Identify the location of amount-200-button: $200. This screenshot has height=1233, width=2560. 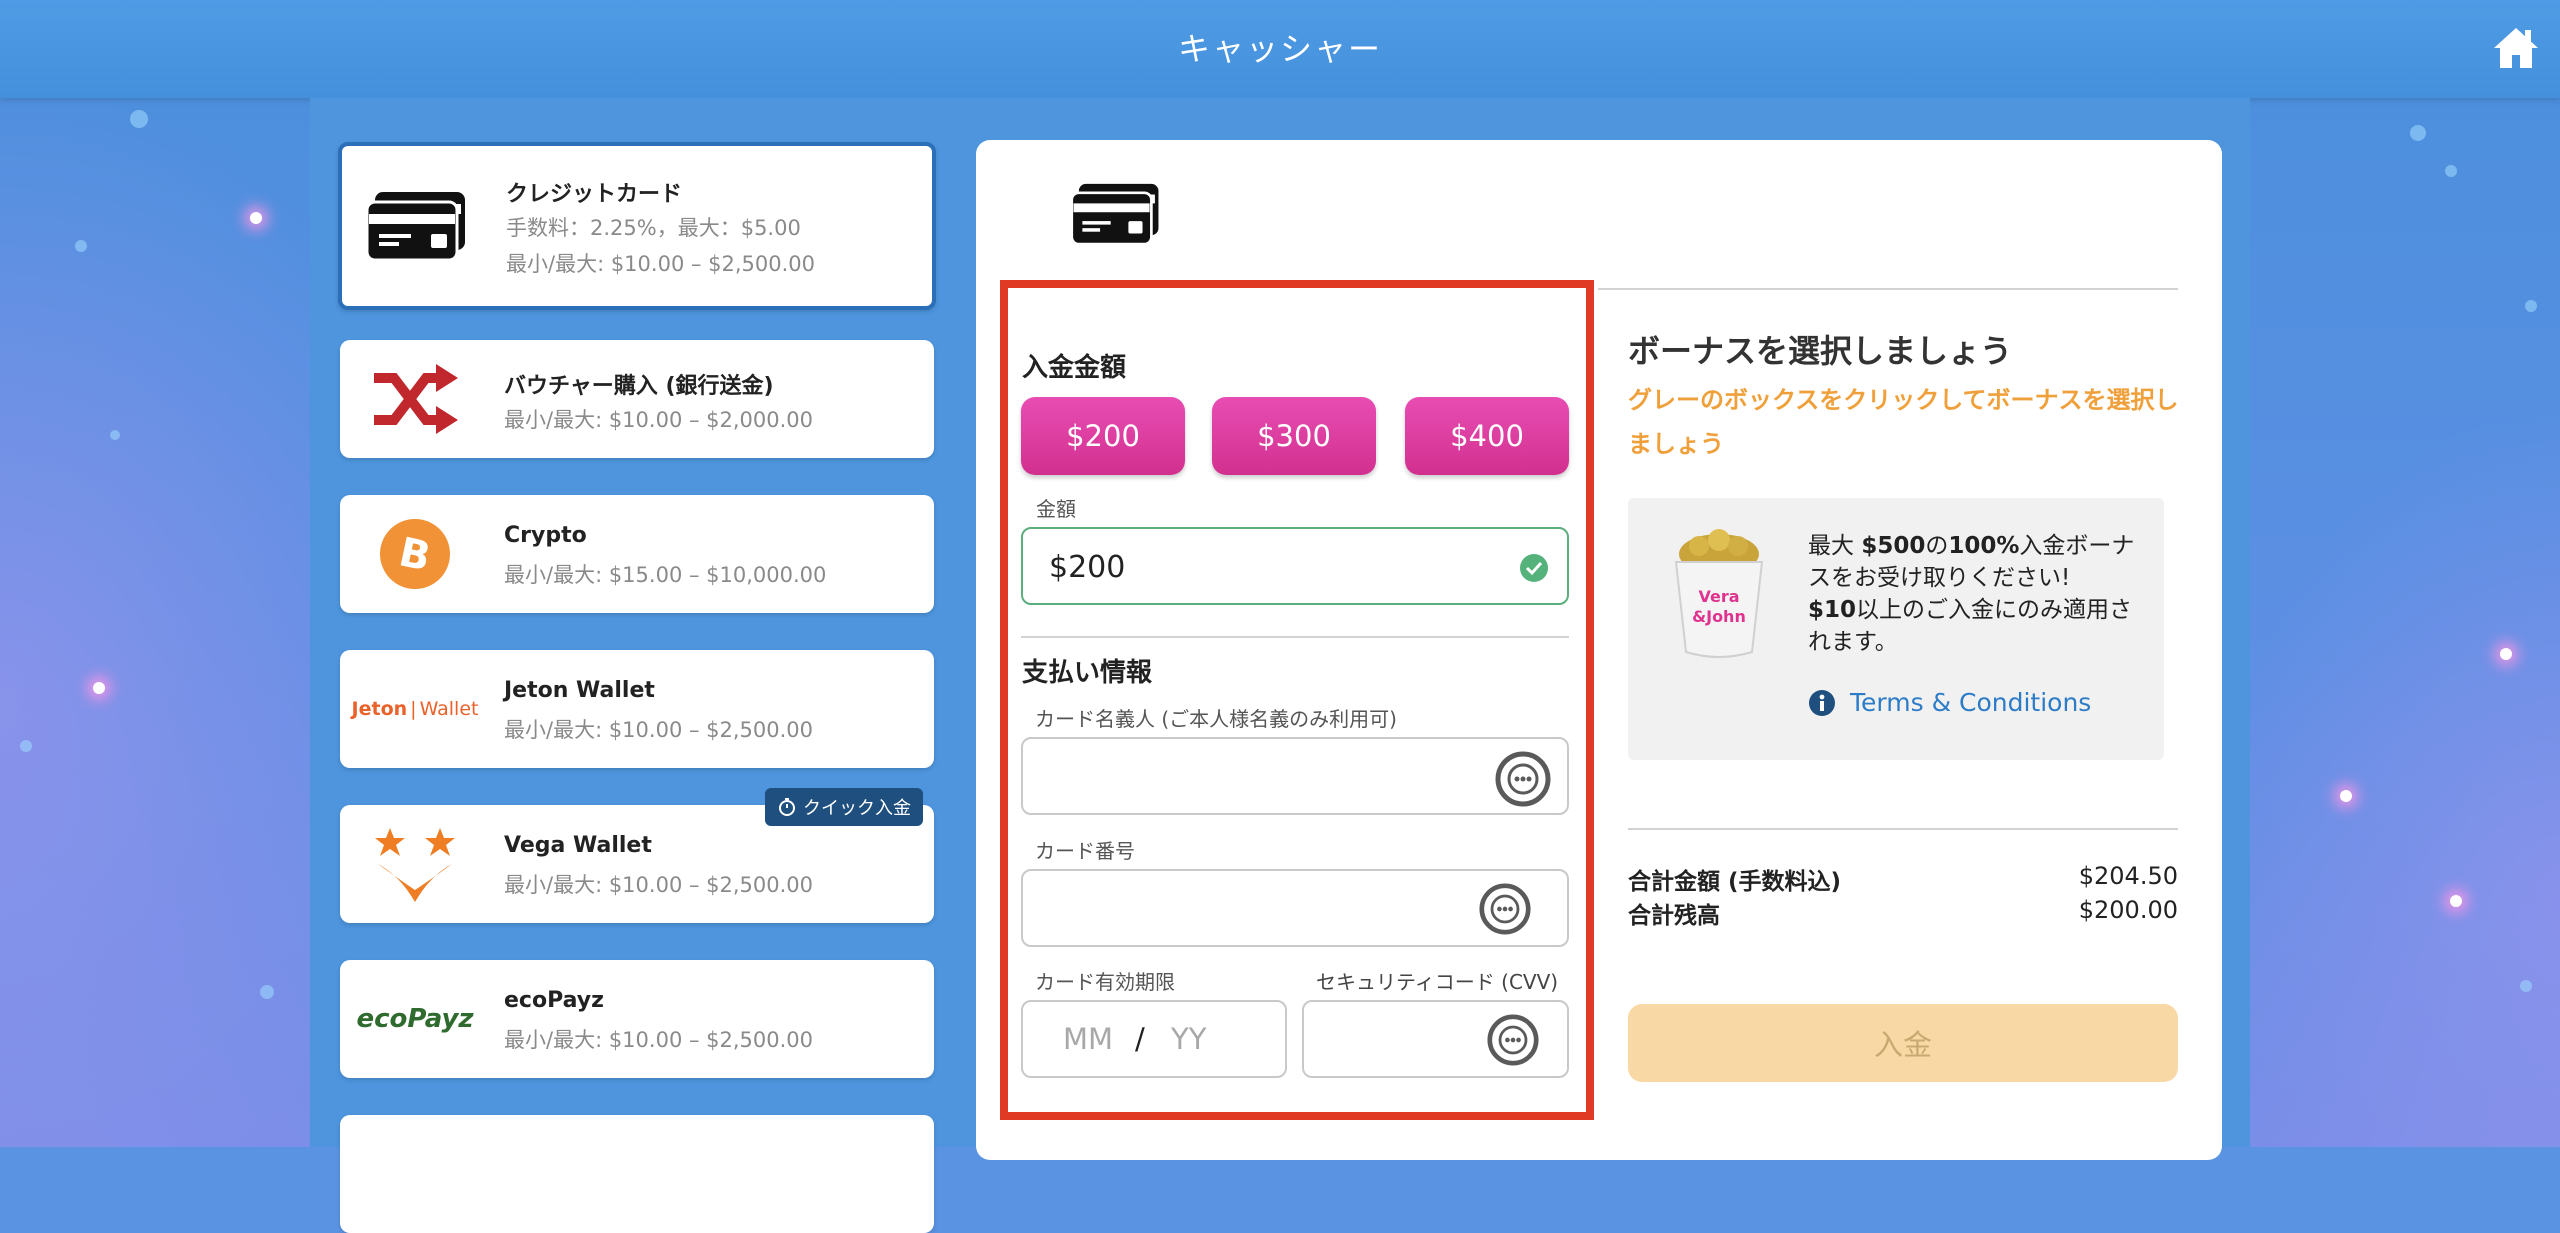
(1103, 436).